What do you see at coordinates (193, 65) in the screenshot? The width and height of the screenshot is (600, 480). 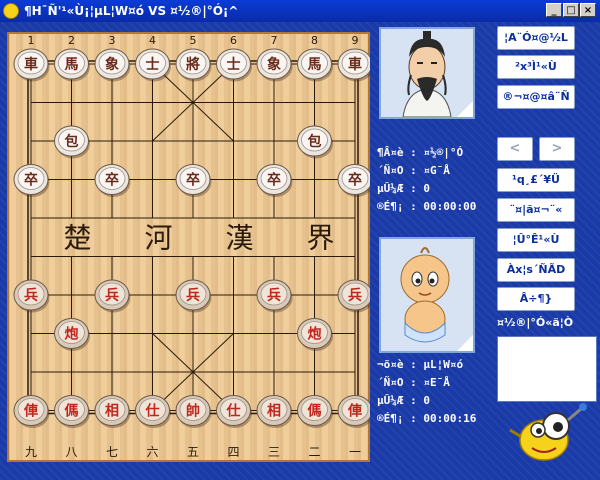 I see `black-piece: 將` at bounding box center [193, 65].